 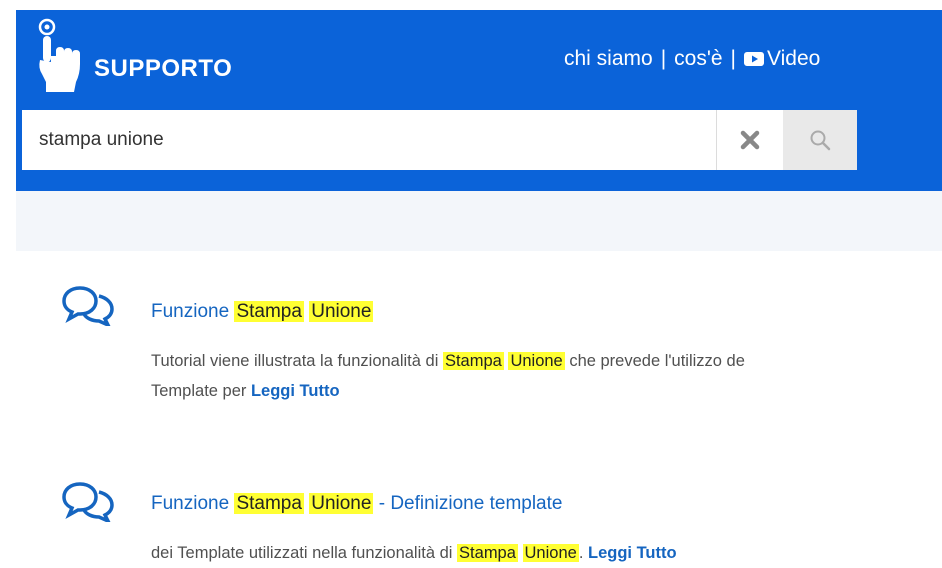 What do you see at coordinates (794, 58) in the screenshot?
I see `nav-link-video-label: Video` at bounding box center [794, 58].